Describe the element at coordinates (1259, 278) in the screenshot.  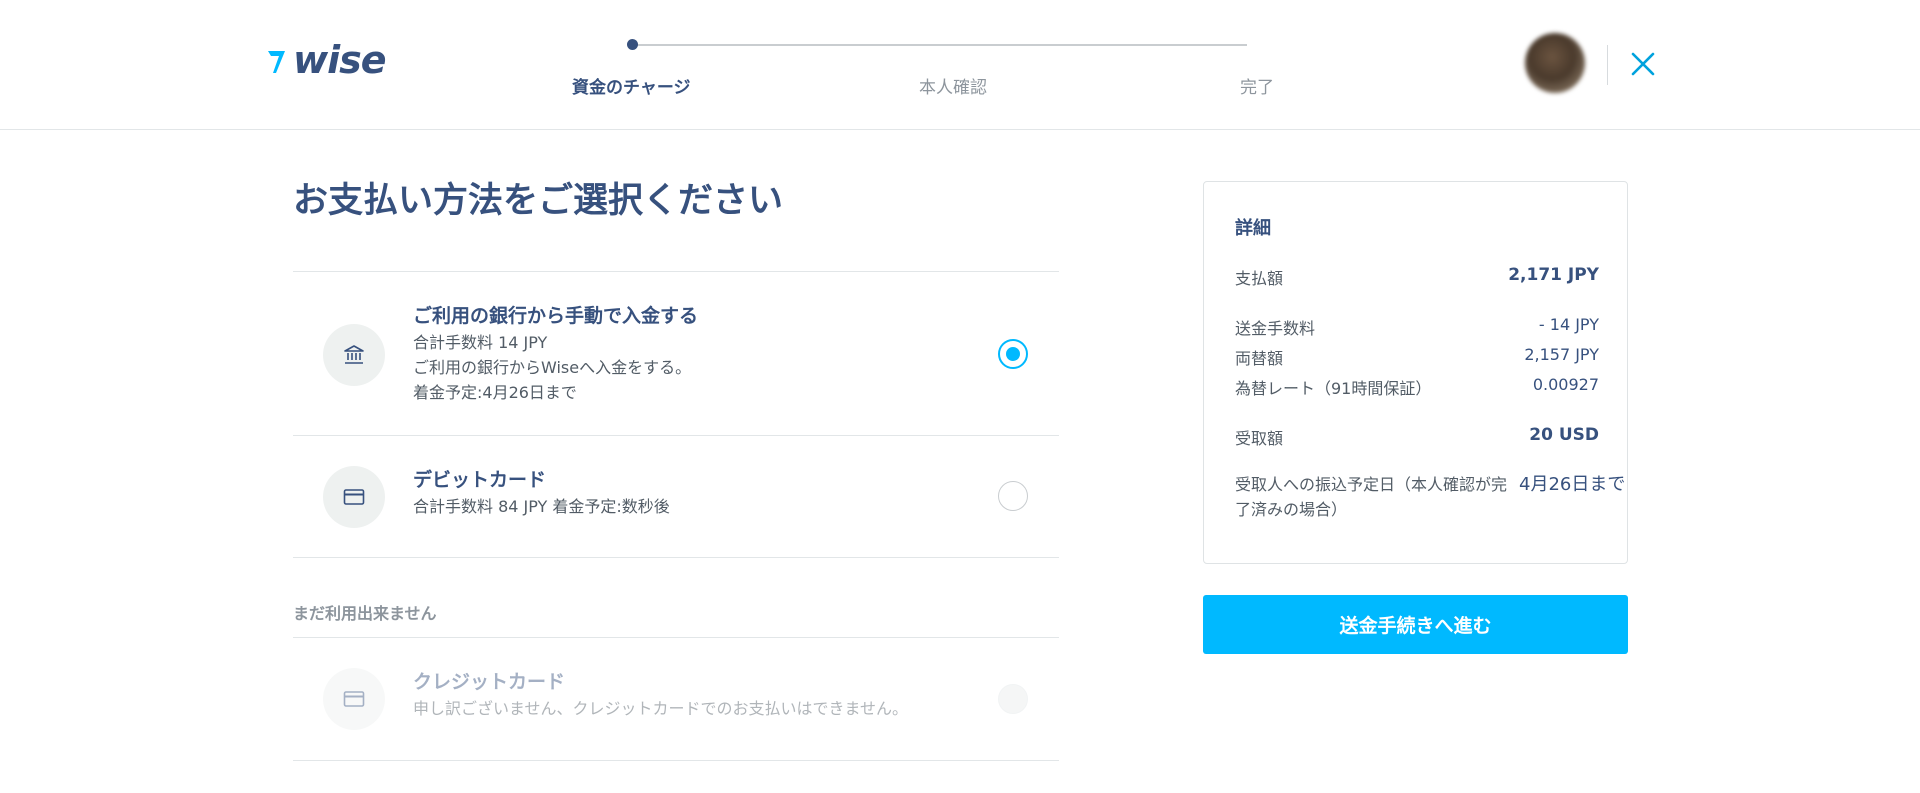
I see `pay-amount-label: 支払額` at that location.